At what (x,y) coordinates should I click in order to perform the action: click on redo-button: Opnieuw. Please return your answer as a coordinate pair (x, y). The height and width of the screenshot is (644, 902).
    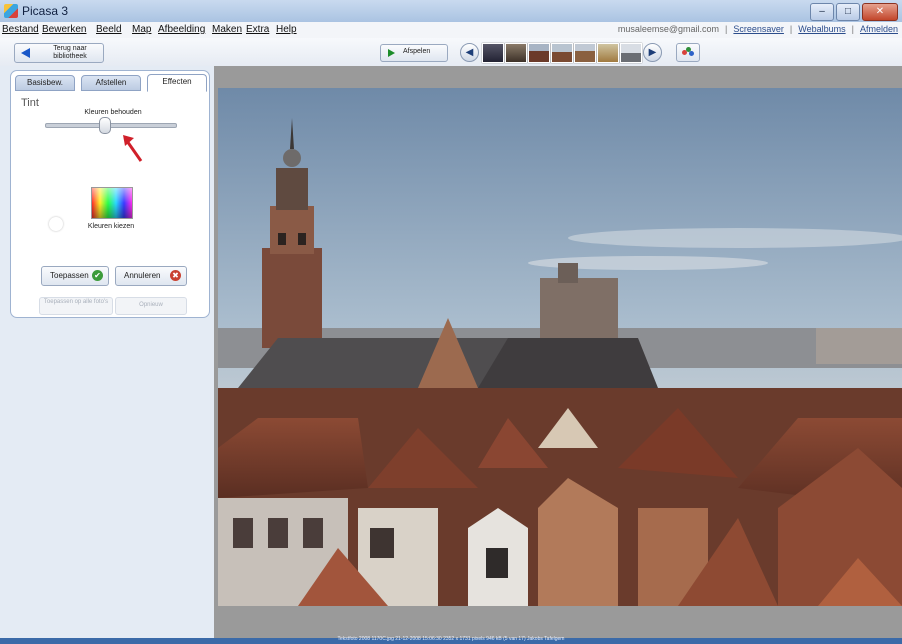
    Looking at the image, I should click on (151, 306).